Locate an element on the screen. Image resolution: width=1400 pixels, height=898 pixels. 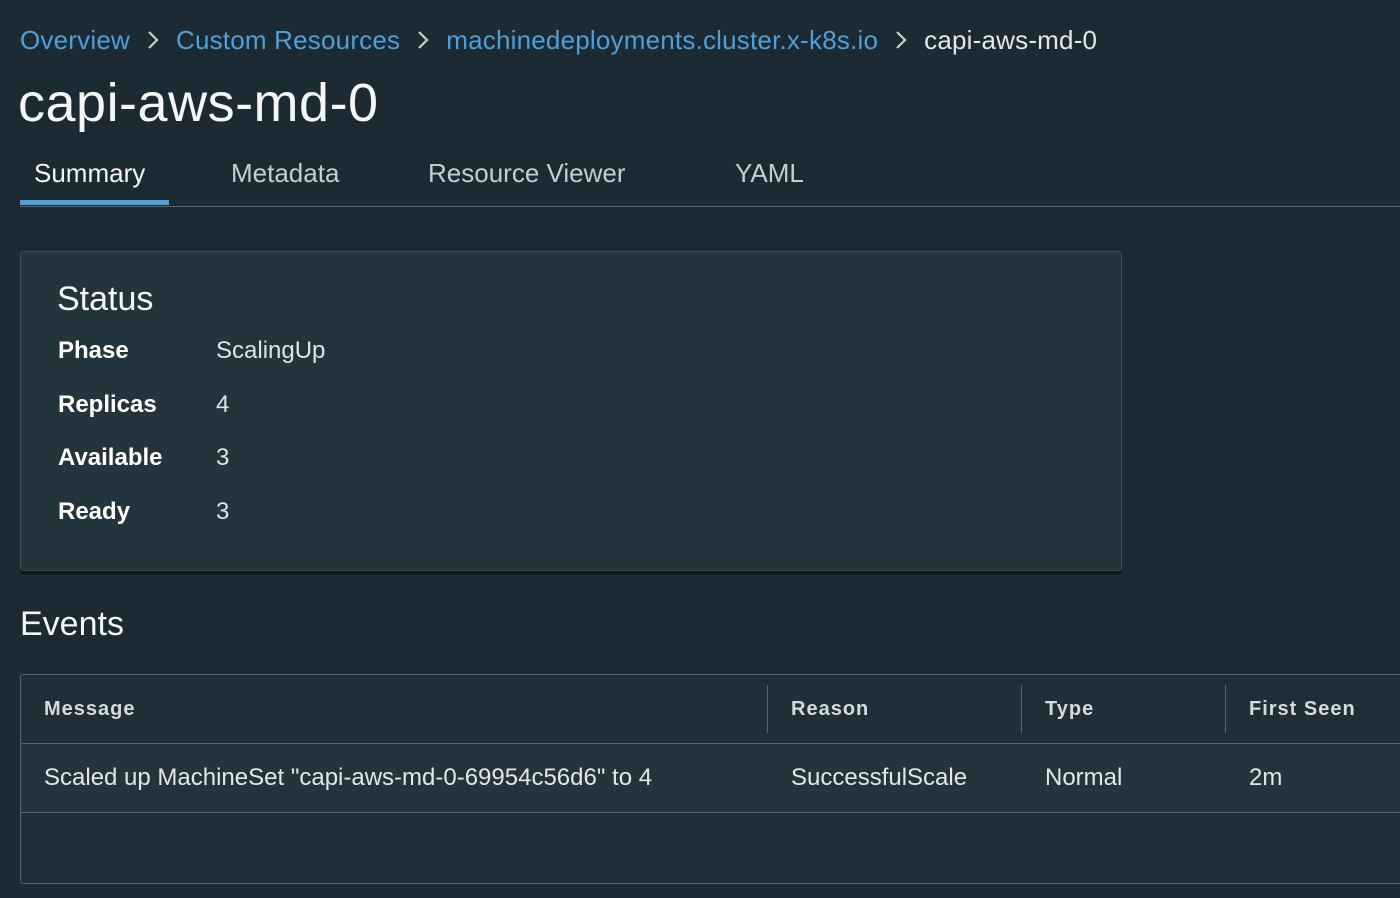
status-row-ready: Ready 3 is located at coordinates (143, 512).